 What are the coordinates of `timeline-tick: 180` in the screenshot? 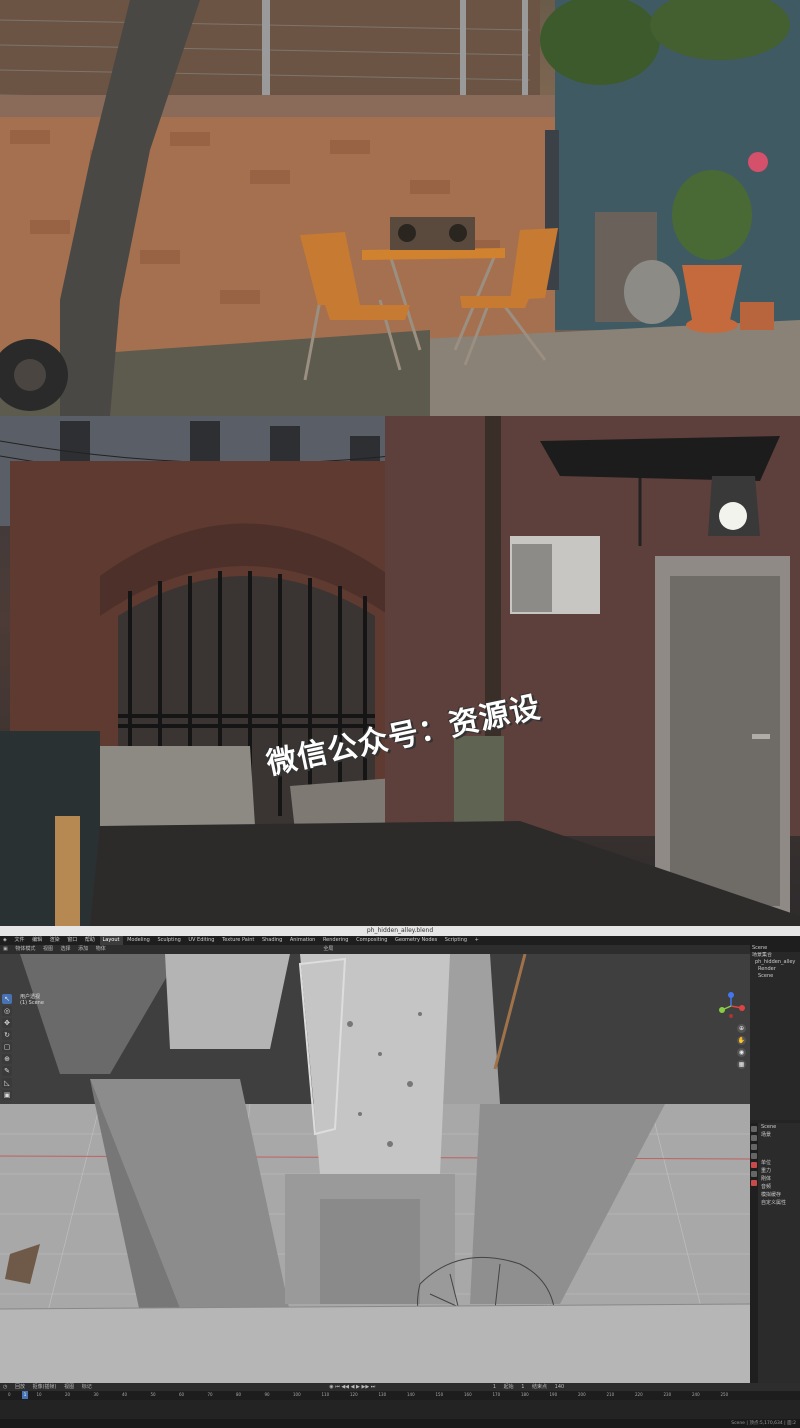 It's located at (525, 1394).